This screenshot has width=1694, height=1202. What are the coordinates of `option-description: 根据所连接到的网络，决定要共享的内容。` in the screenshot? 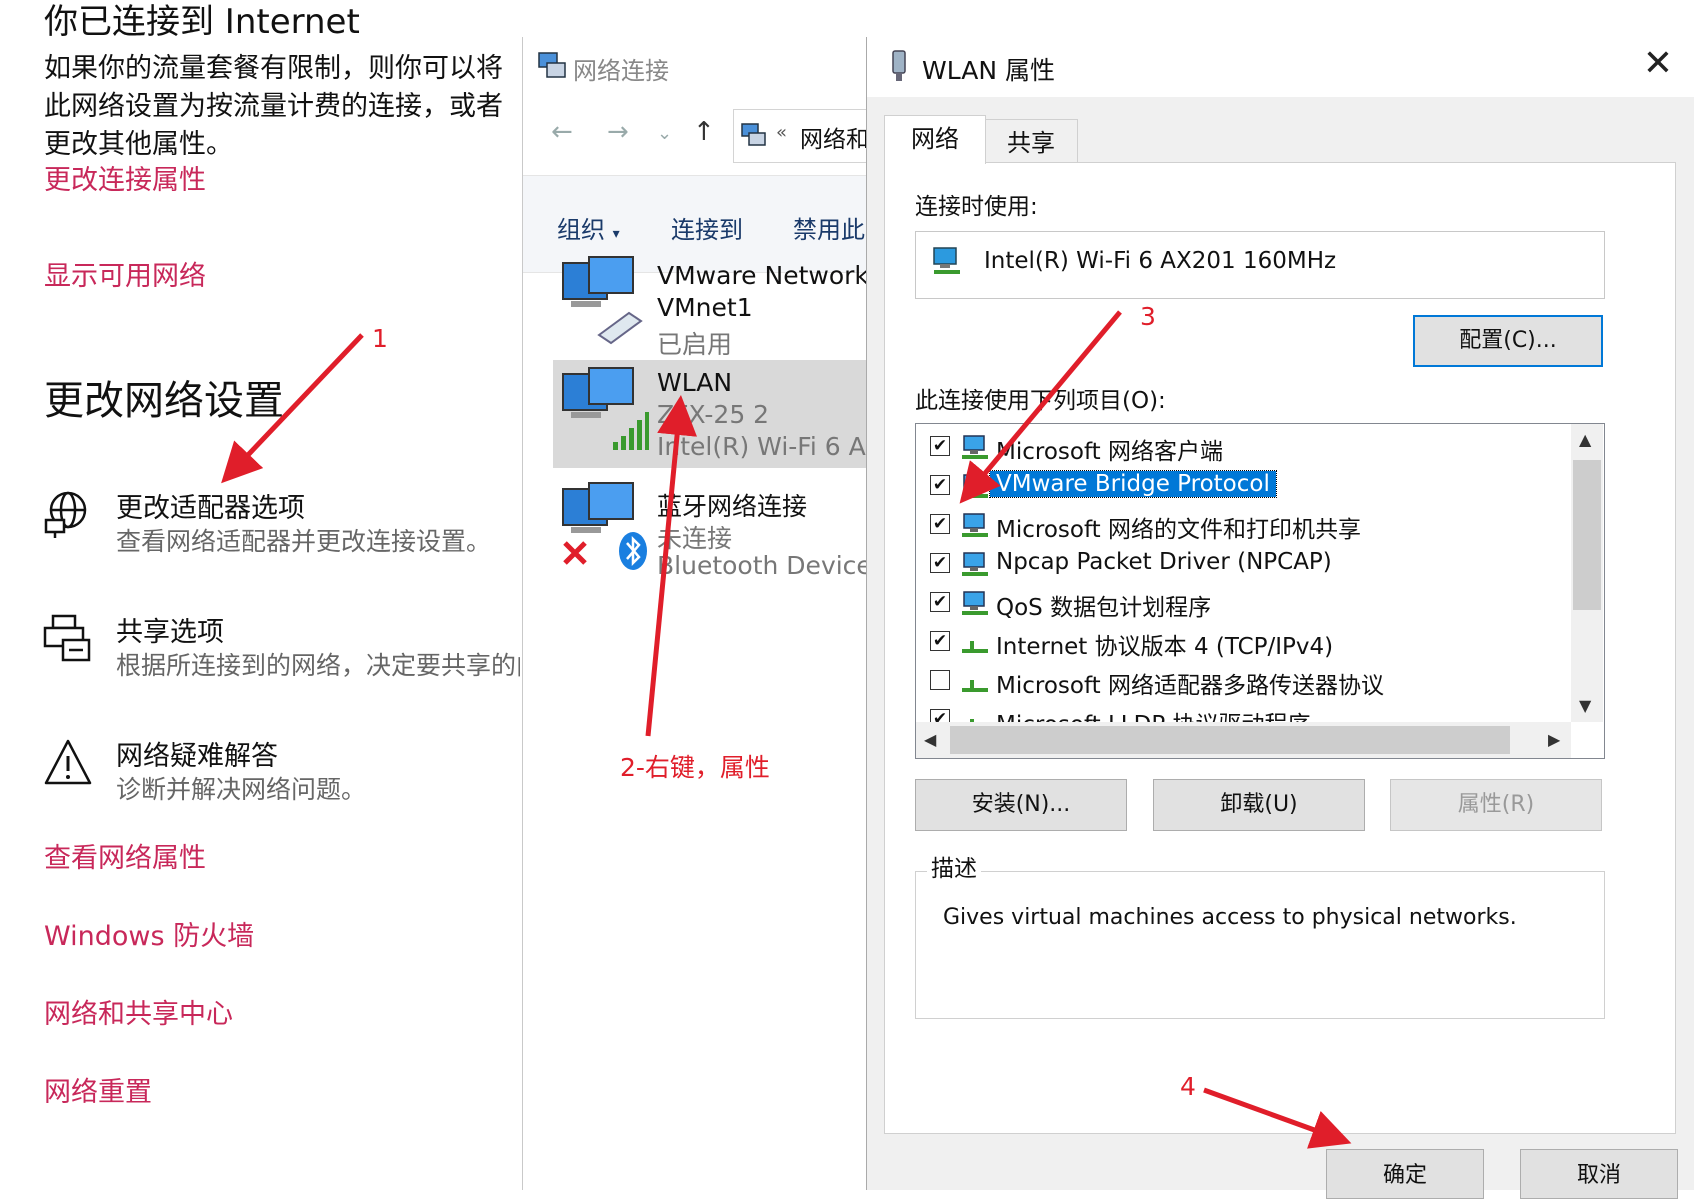 It's located at (318, 665).